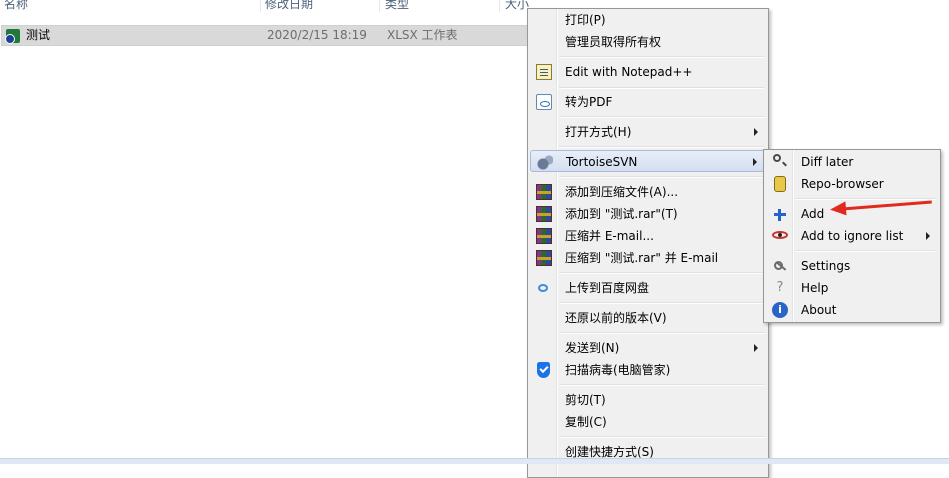  I want to click on menu-item-label: About, so click(819, 310).